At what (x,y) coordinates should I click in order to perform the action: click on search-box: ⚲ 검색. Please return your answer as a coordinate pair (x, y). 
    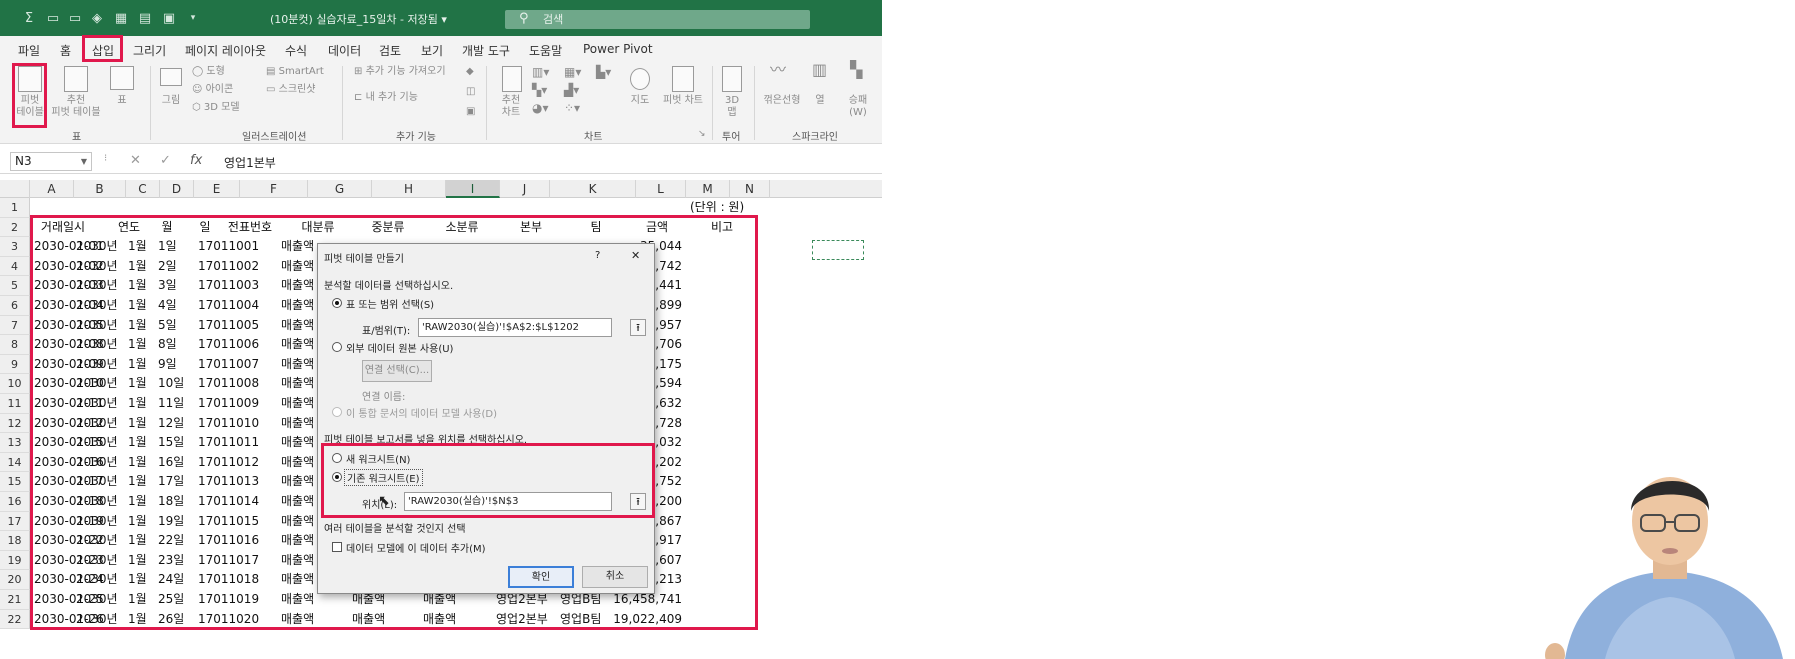
    Looking at the image, I should click on (657, 19).